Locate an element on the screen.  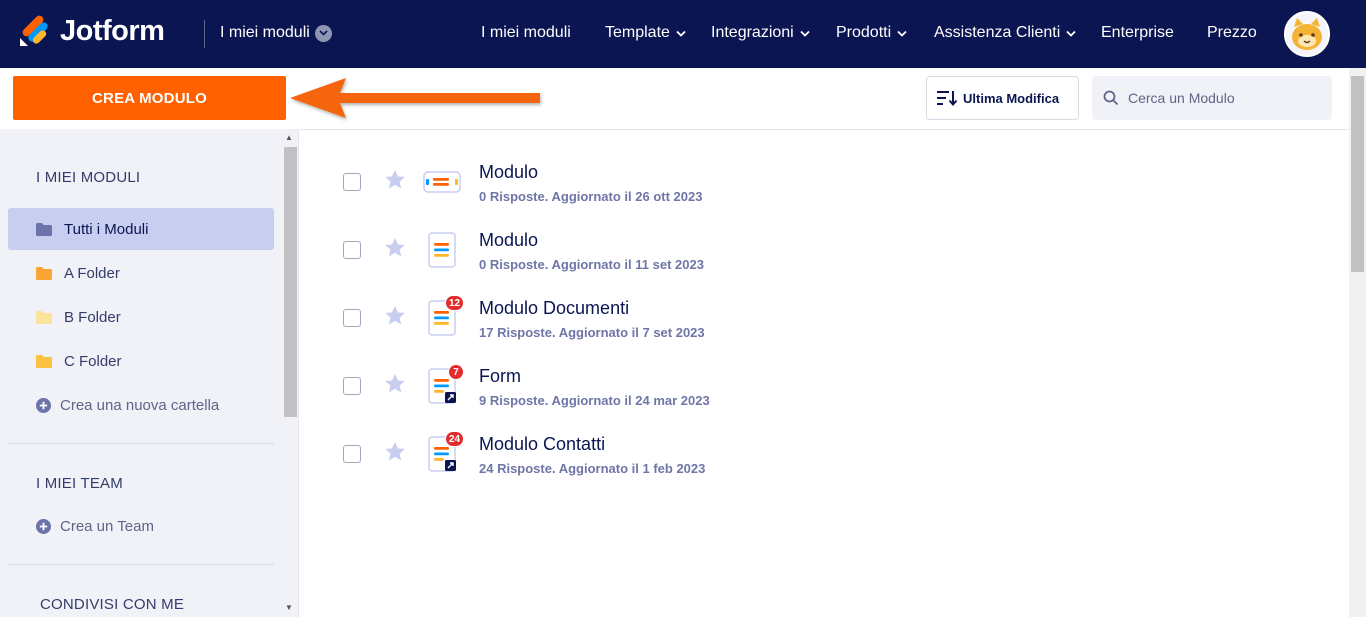
nav-support: Assistenza Clienti is located at coordinates (1005, 33).